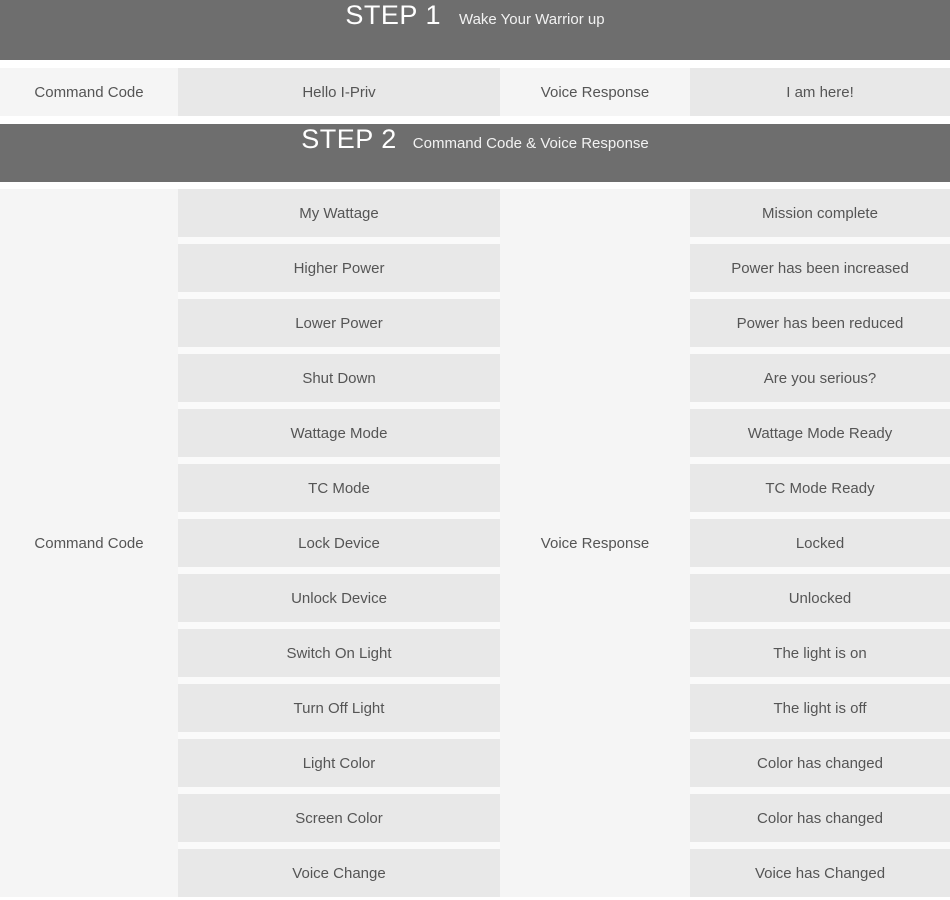 The image size is (950, 900). What do you see at coordinates (820, 433) in the screenshot?
I see `voice-response-cell: Wattage Mode Ready` at bounding box center [820, 433].